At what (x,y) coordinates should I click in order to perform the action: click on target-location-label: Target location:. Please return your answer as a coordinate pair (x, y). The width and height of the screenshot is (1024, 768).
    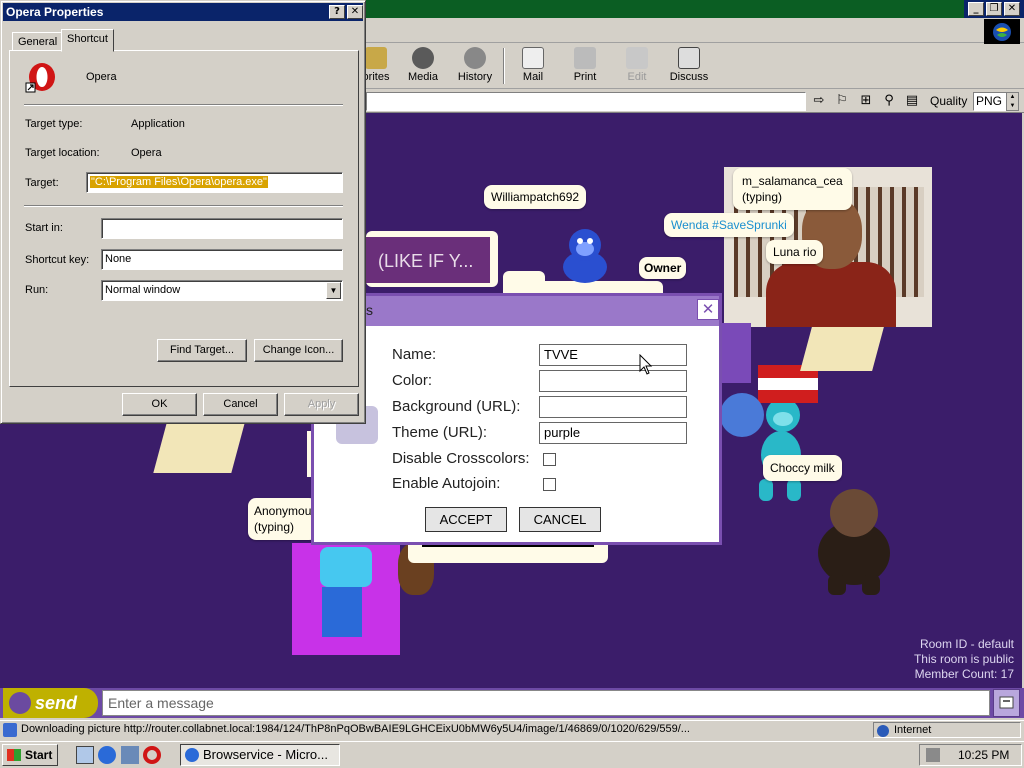
    Looking at the image, I should click on (62, 153).